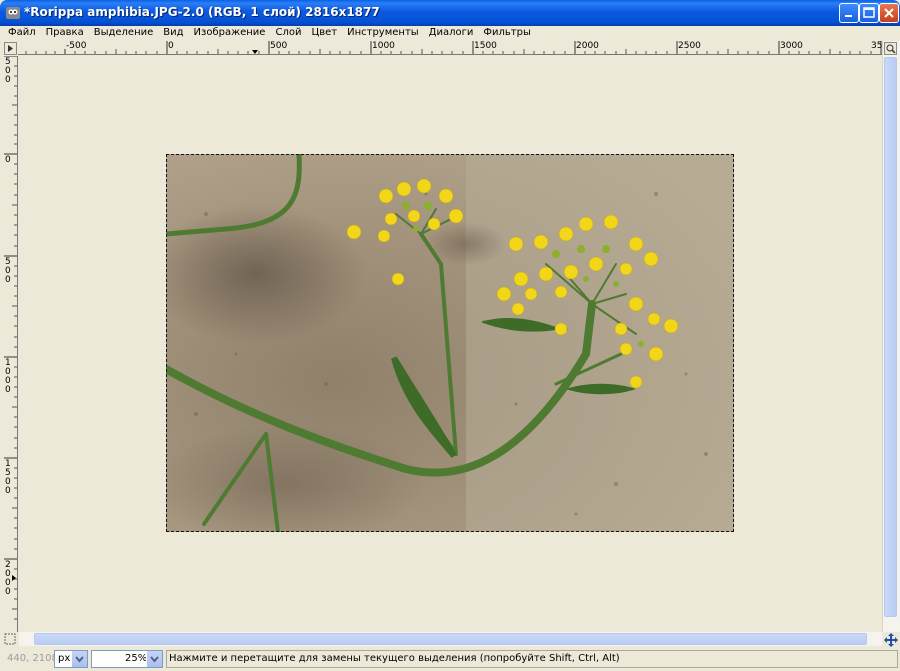 The image size is (900, 671). I want to click on minimize-icon, so click(848, 16).